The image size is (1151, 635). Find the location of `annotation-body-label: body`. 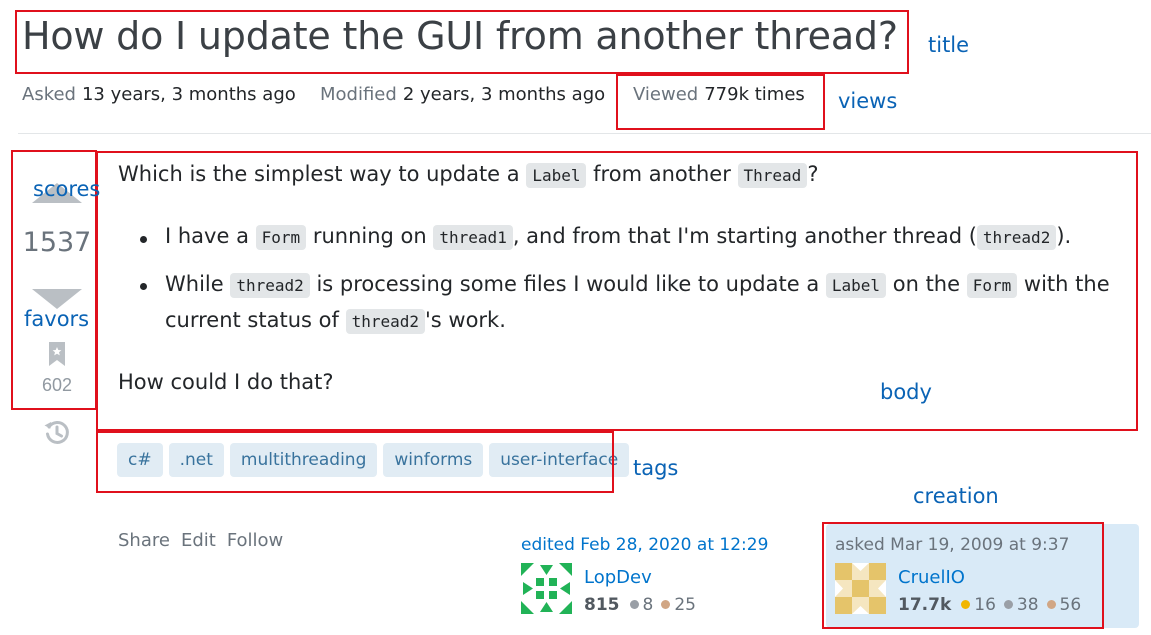

annotation-body-label: body is located at coordinates (906, 392).